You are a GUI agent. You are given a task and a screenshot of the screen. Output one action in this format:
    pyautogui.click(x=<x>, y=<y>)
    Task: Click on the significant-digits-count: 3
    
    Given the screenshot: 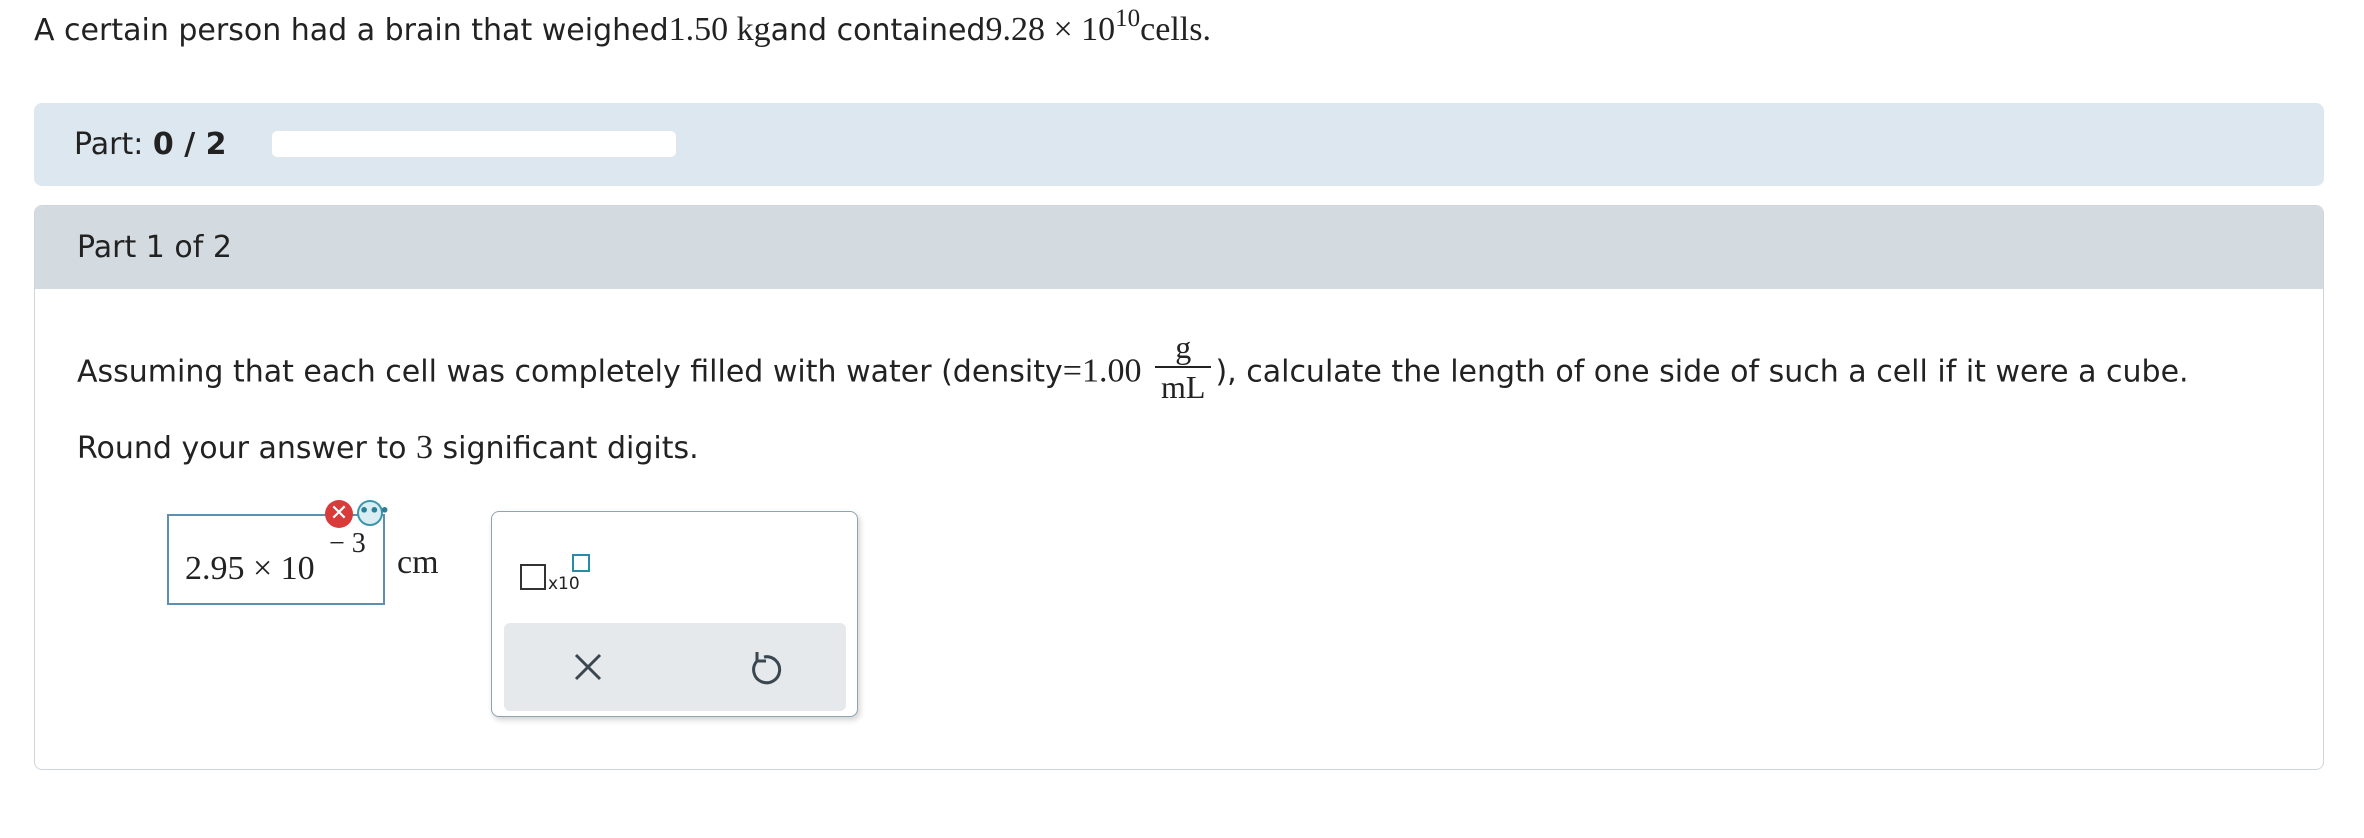 What is the action you would take?
    pyautogui.click(x=424, y=447)
    